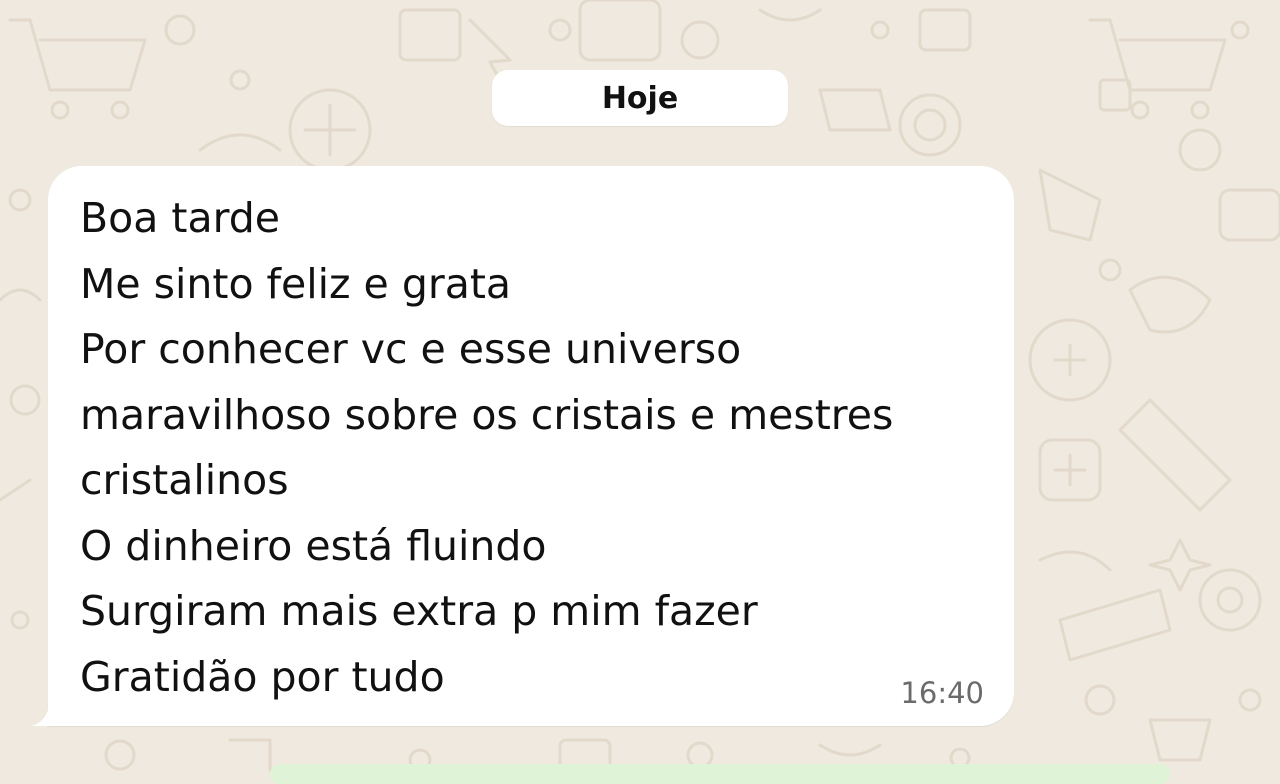 Image resolution: width=1280 pixels, height=784 pixels. I want to click on message-line: cristalinos, so click(184, 480).